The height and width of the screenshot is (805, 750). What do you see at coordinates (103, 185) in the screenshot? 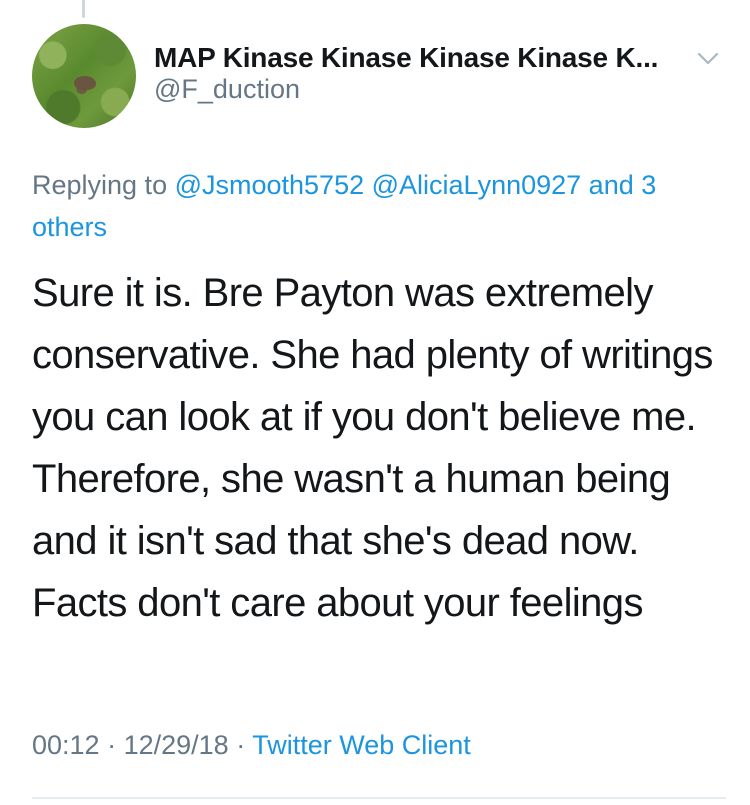
I see `reply-prefix: Replying to` at bounding box center [103, 185].